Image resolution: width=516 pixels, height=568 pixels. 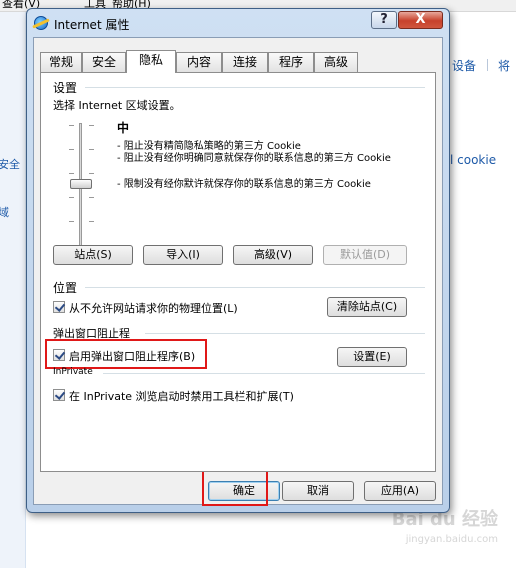 What do you see at coordinates (291, 62) in the screenshot?
I see `tab-programs: 程序` at bounding box center [291, 62].